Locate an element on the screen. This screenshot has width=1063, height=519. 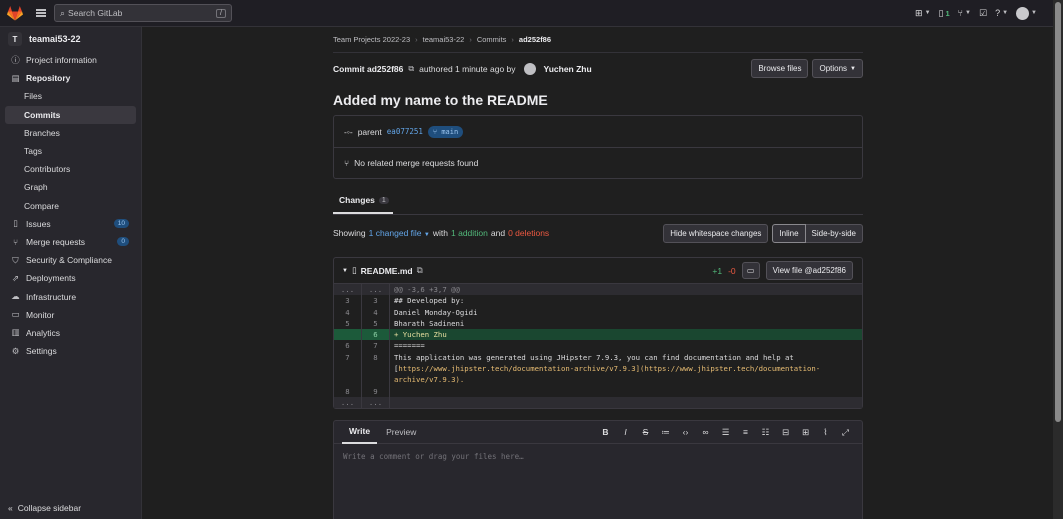
merge-requests-button: ⑂ ▼ is located at coordinates (964, 13).